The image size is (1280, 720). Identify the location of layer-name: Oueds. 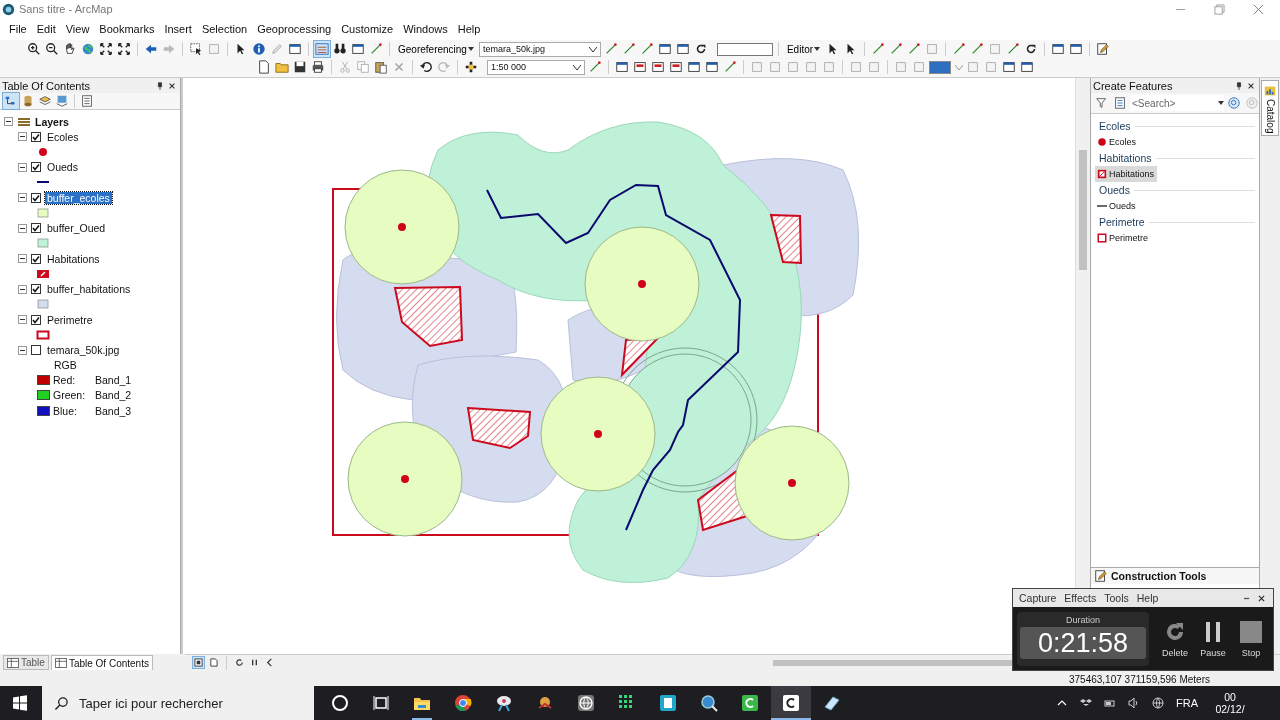
(62, 167).